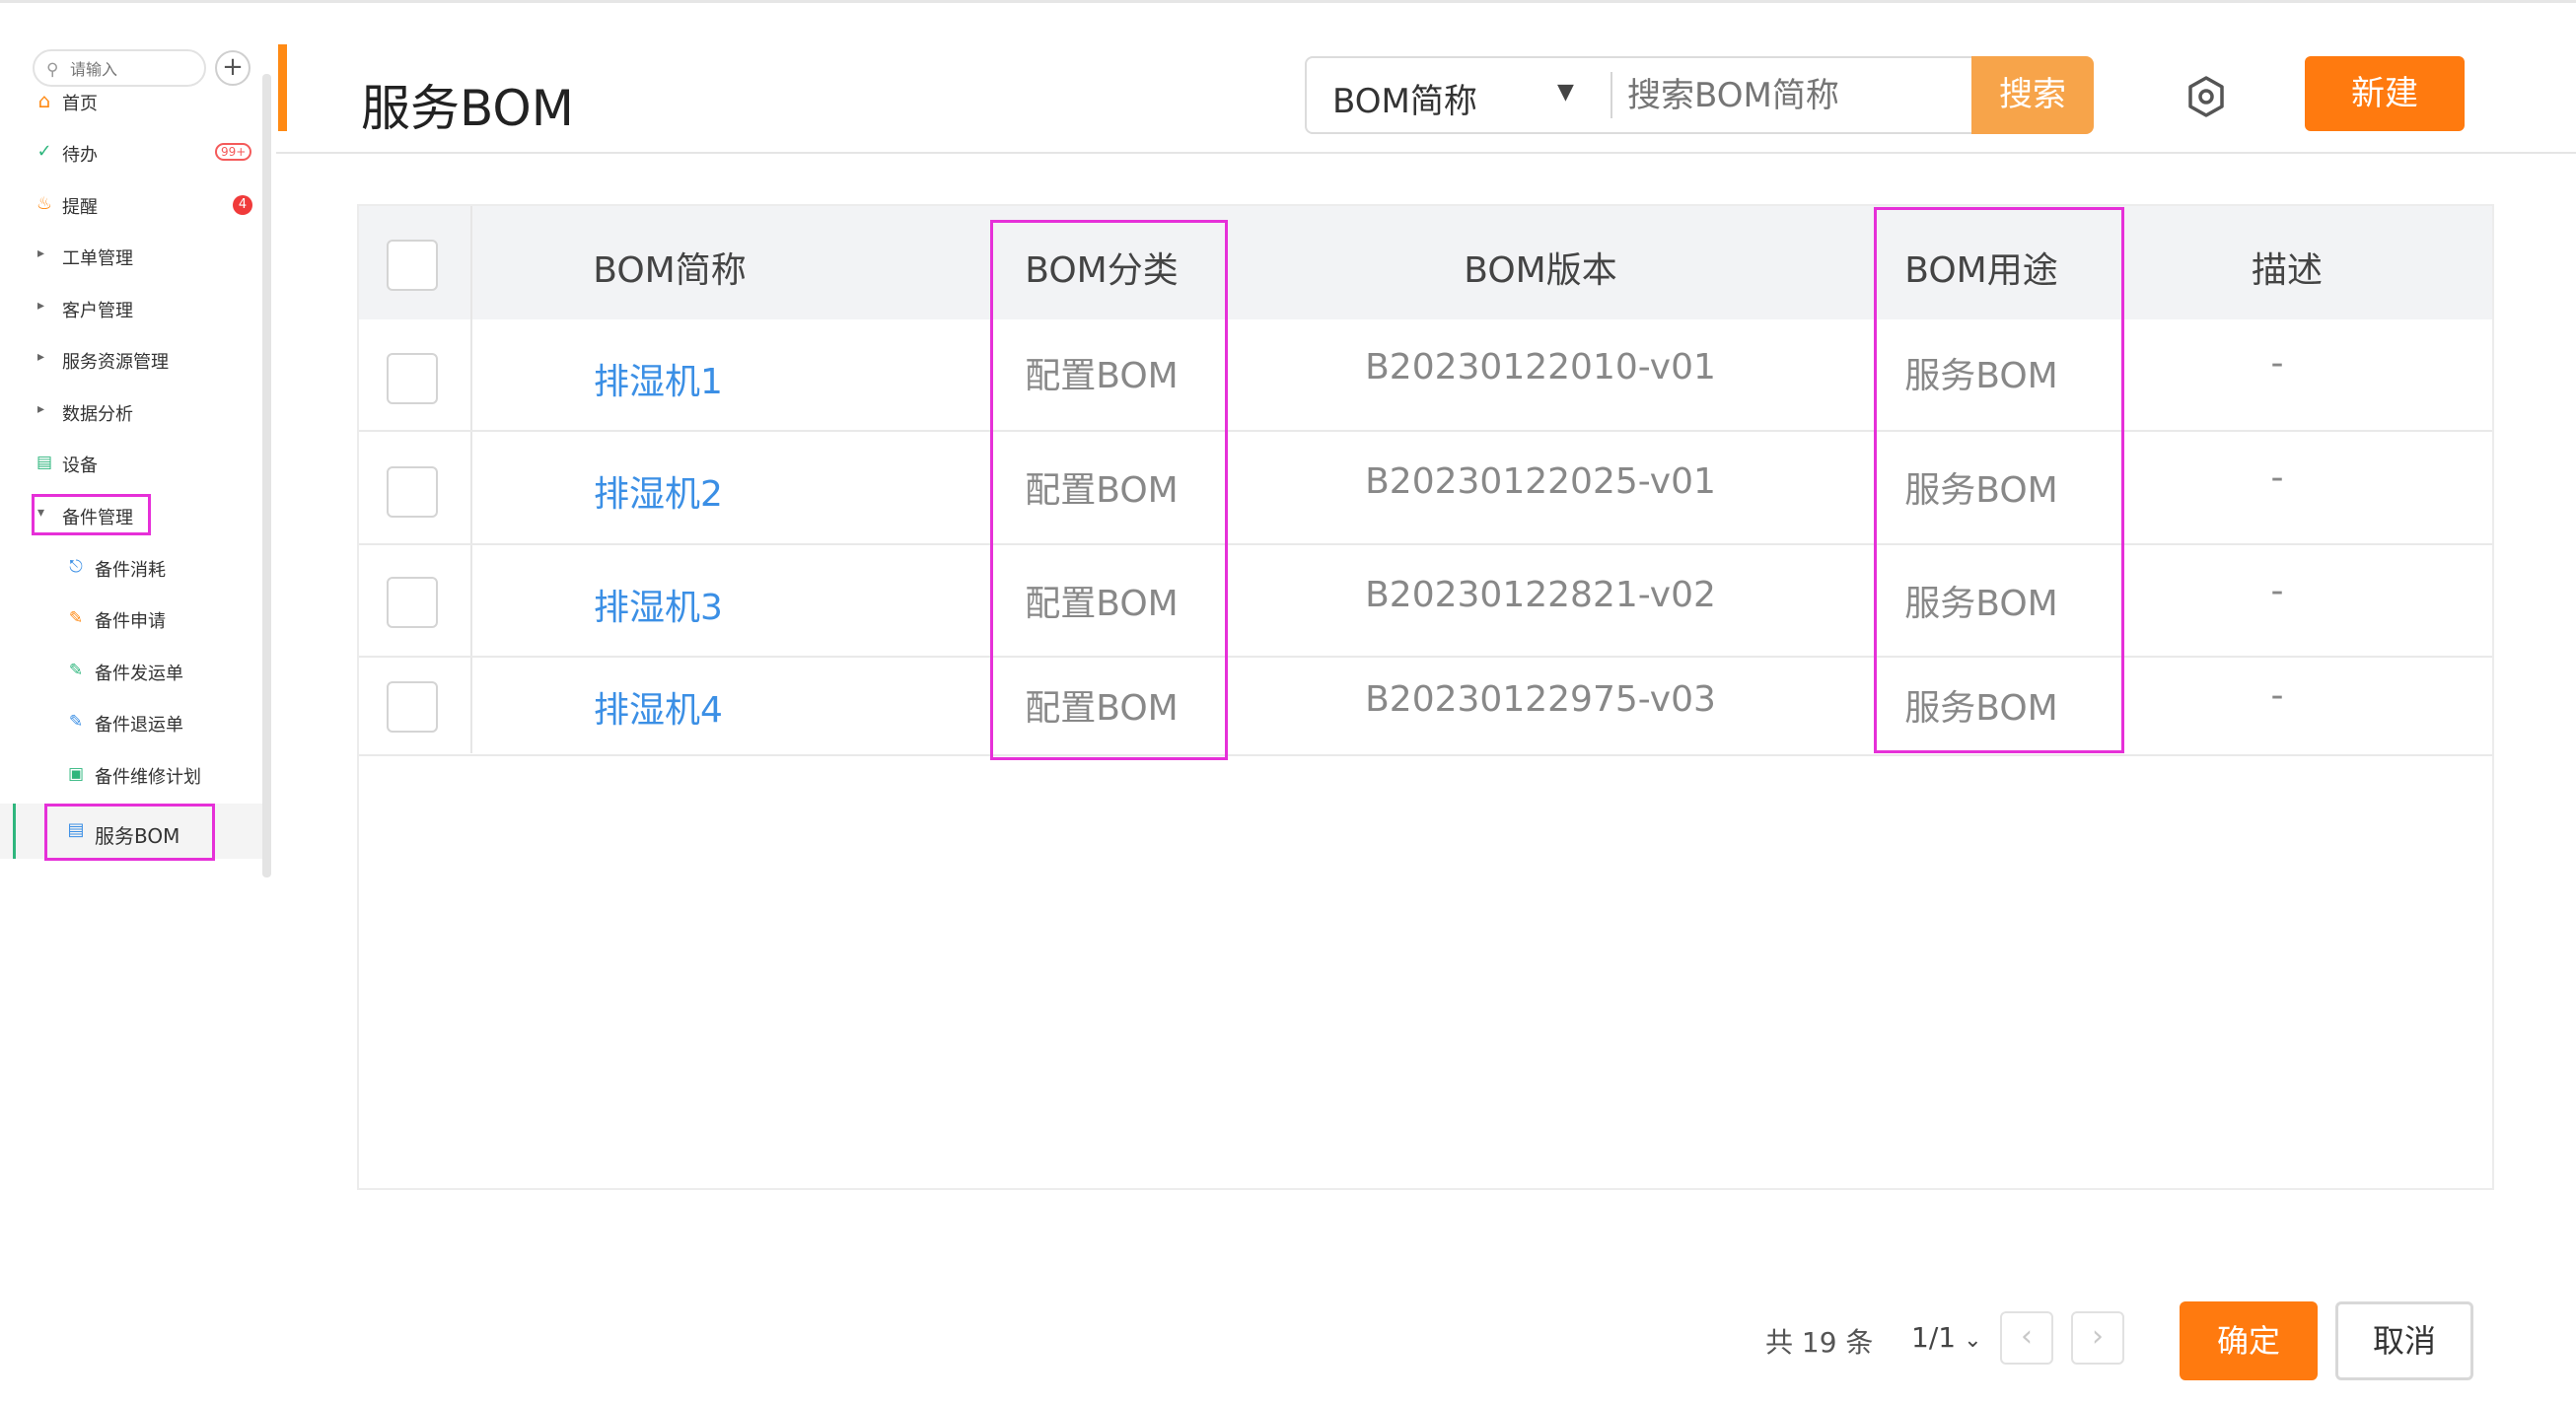  What do you see at coordinates (44, 204) in the screenshot?
I see `bell-icon: ♨` at bounding box center [44, 204].